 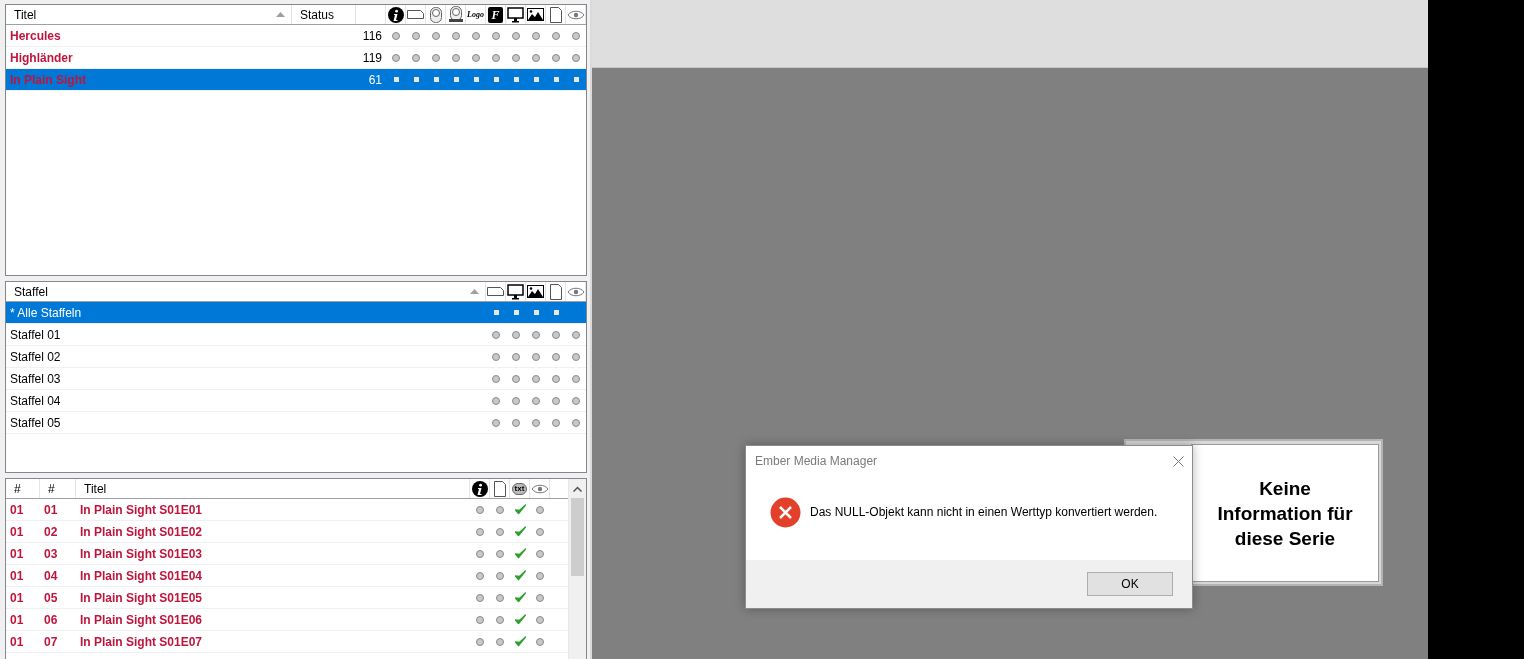 What do you see at coordinates (141, 509) in the screenshot?
I see `episode-title: In Plain Sight S01E01` at bounding box center [141, 509].